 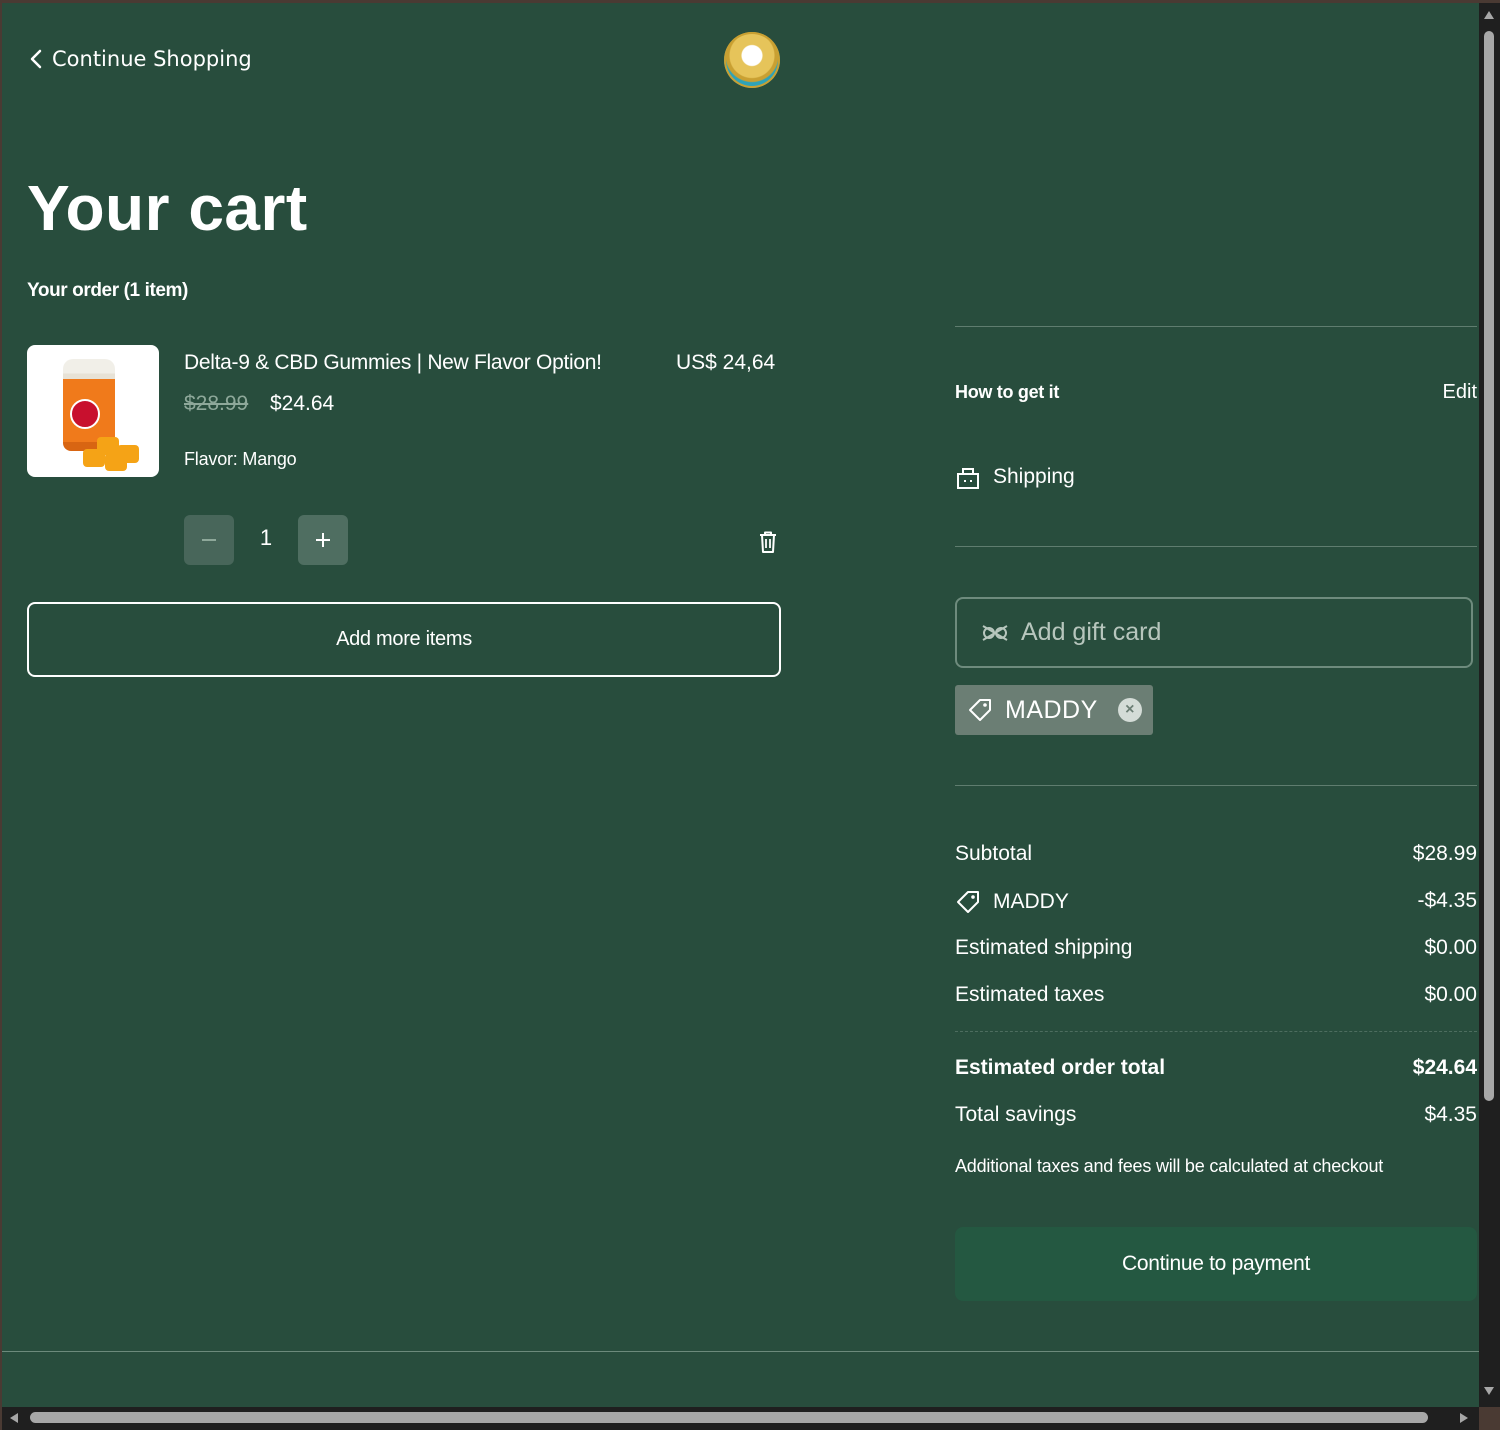 I want to click on increase-quantity-button, so click(x=323, y=540).